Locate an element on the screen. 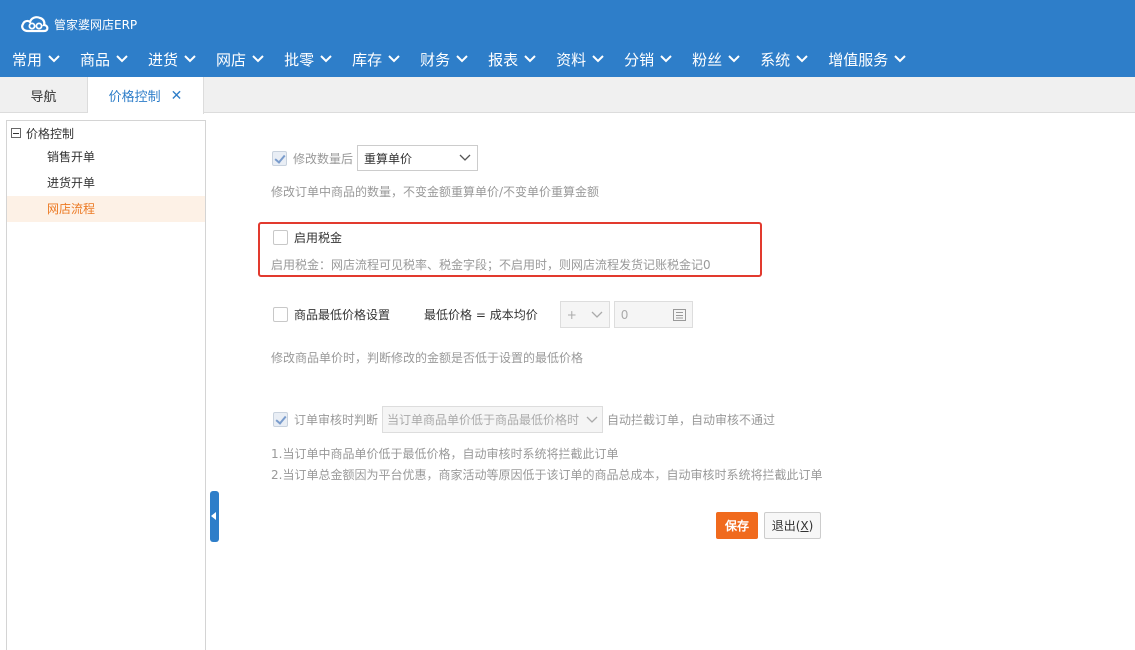 Image resolution: width=1135 pixels, height=650 pixels. menu-item-label: 财务 is located at coordinates (435, 59).